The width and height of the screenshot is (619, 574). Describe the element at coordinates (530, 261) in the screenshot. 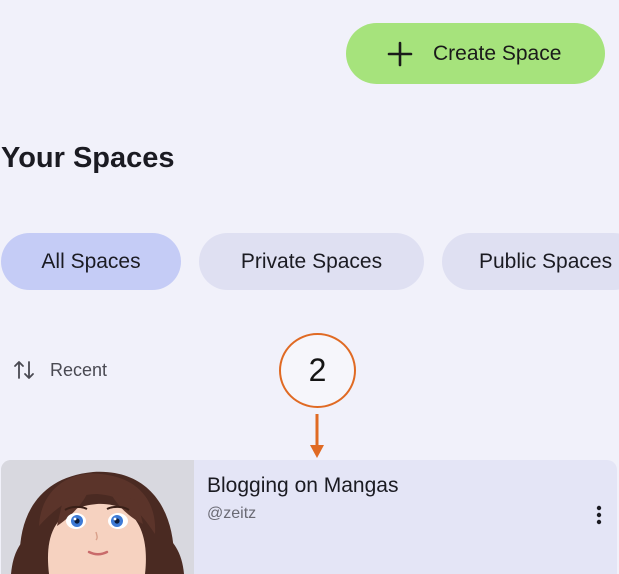

I see `tab-public-spaces: Public Spaces` at that location.